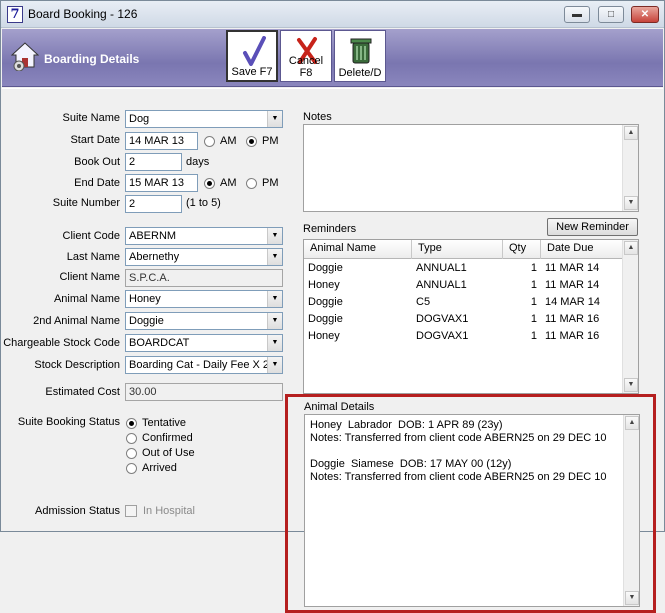 This screenshot has height=613, width=665. Describe the element at coordinates (159, 468) in the screenshot. I see `status-arrived-label: Arrived` at that location.